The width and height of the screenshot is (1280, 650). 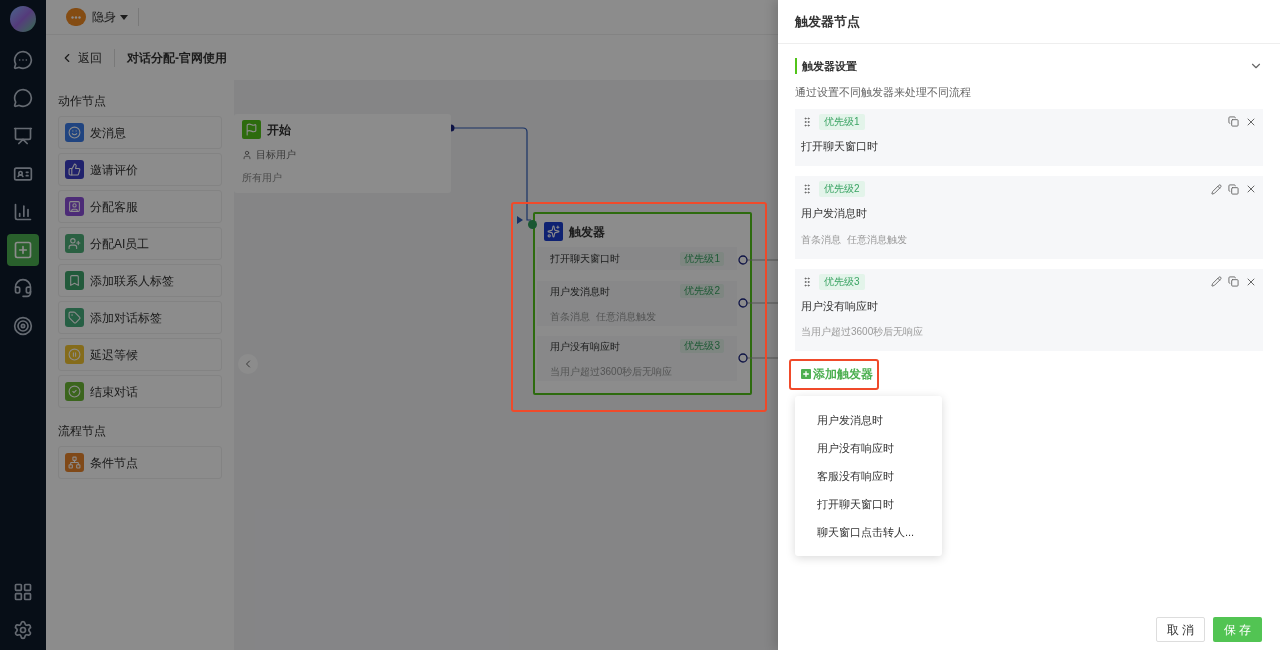 I want to click on node-label: 邀请评价, so click(x=114, y=170).